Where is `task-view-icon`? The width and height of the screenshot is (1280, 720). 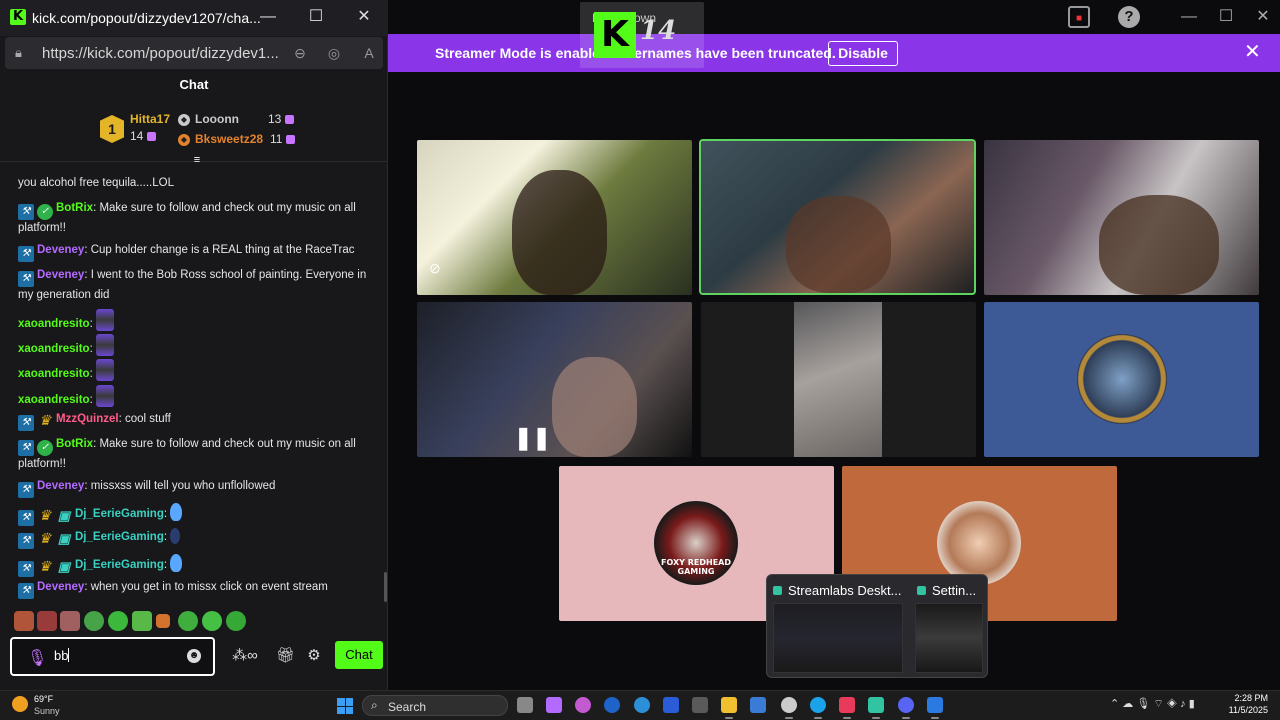 task-view-icon is located at coordinates (525, 705).